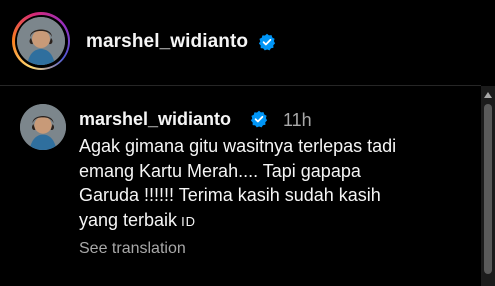  I want to click on scrollbar-thumb, so click(488, 189).